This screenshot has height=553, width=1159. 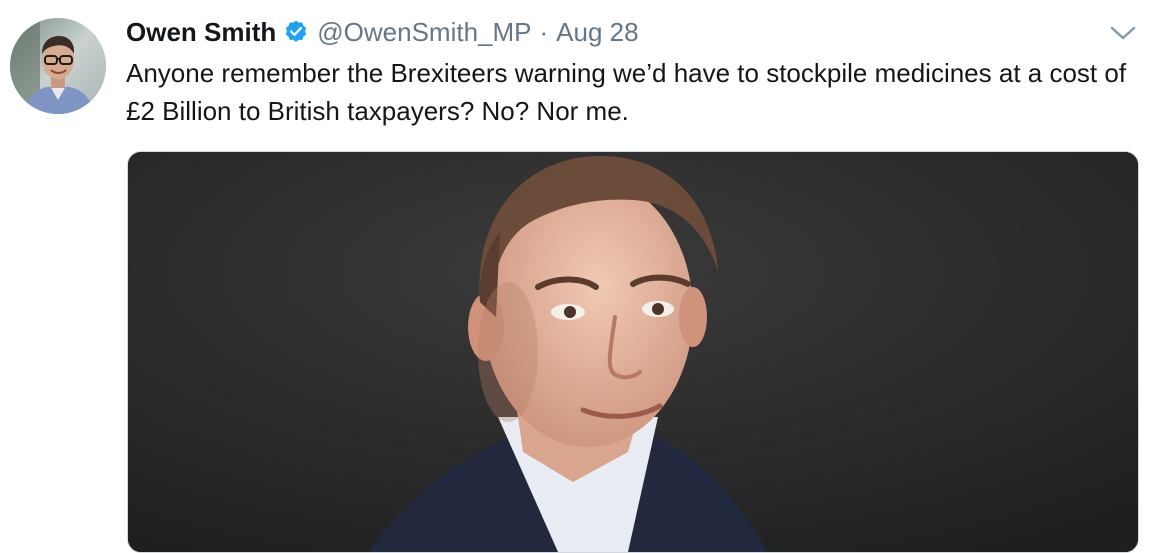 What do you see at coordinates (201, 32) in the screenshot?
I see `author-name: Owen Smith` at bounding box center [201, 32].